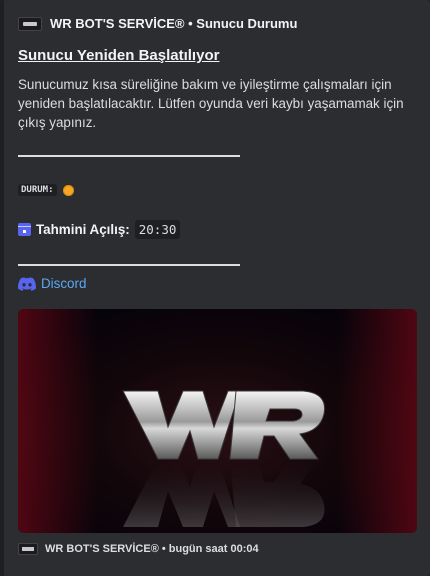 The width and height of the screenshot is (430, 576). What do you see at coordinates (64, 283) in the screenshot?
I see `discord-link-label: Discord` at bounding box center [64, 283].